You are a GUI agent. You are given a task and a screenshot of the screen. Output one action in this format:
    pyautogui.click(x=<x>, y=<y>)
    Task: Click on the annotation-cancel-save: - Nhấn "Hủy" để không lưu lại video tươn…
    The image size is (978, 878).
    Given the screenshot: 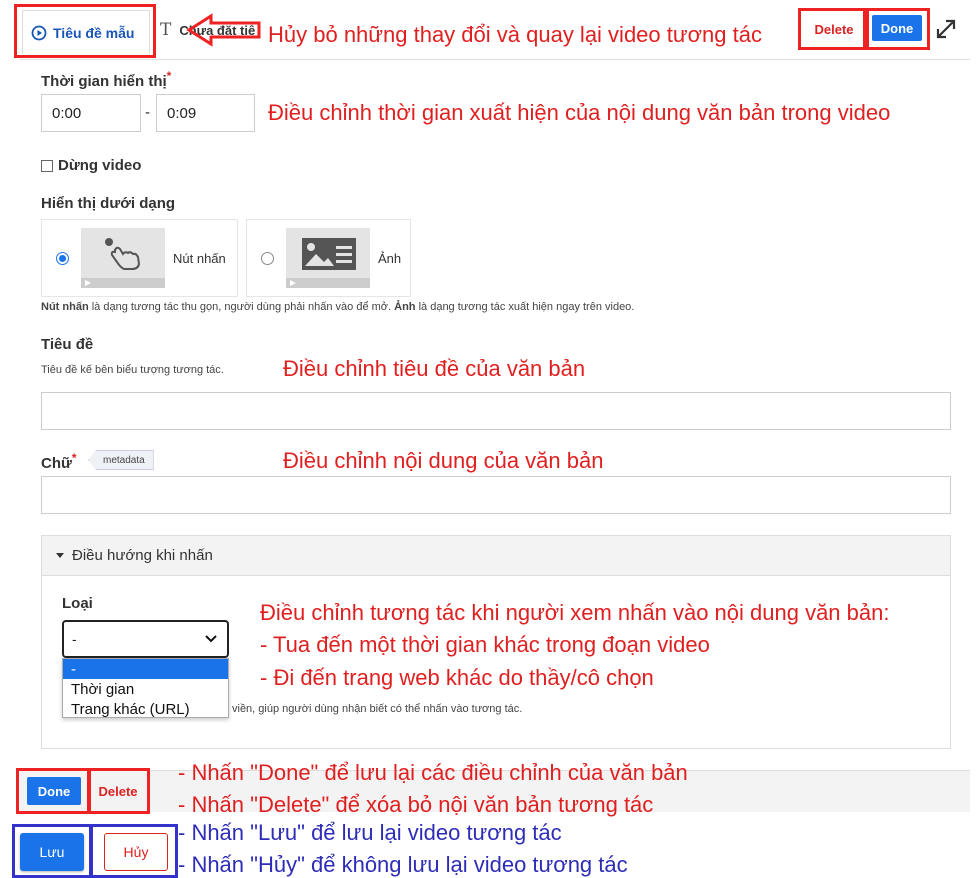 What is the action you would take?
    pyautogui.click(x=403, y=864)
    